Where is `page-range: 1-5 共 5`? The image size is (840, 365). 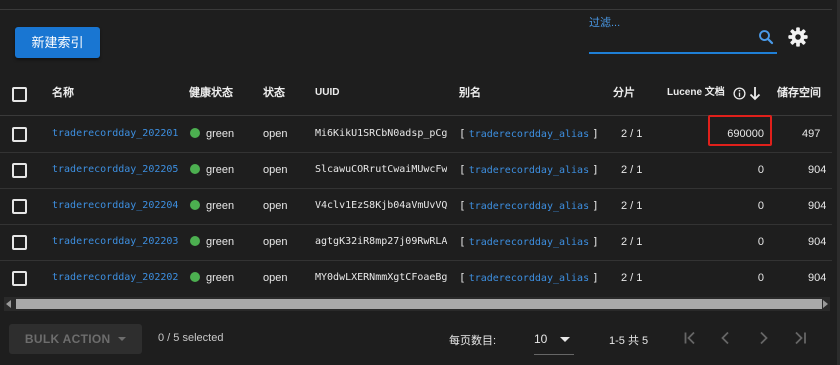 page-range: 1-5 共 5 is located at coordinates (629, 341).